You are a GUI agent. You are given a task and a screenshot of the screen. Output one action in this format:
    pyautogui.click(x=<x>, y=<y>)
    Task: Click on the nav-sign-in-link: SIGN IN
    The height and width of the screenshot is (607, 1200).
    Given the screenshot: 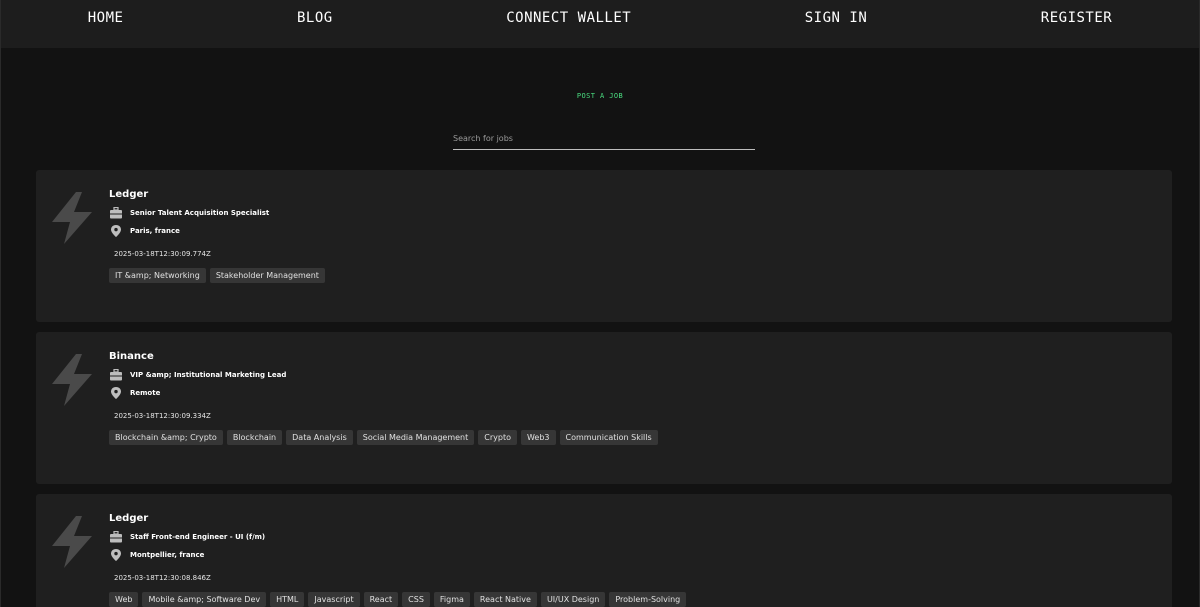 What is the action you would take?
    pyautogui.click(x=836, y=18)
    